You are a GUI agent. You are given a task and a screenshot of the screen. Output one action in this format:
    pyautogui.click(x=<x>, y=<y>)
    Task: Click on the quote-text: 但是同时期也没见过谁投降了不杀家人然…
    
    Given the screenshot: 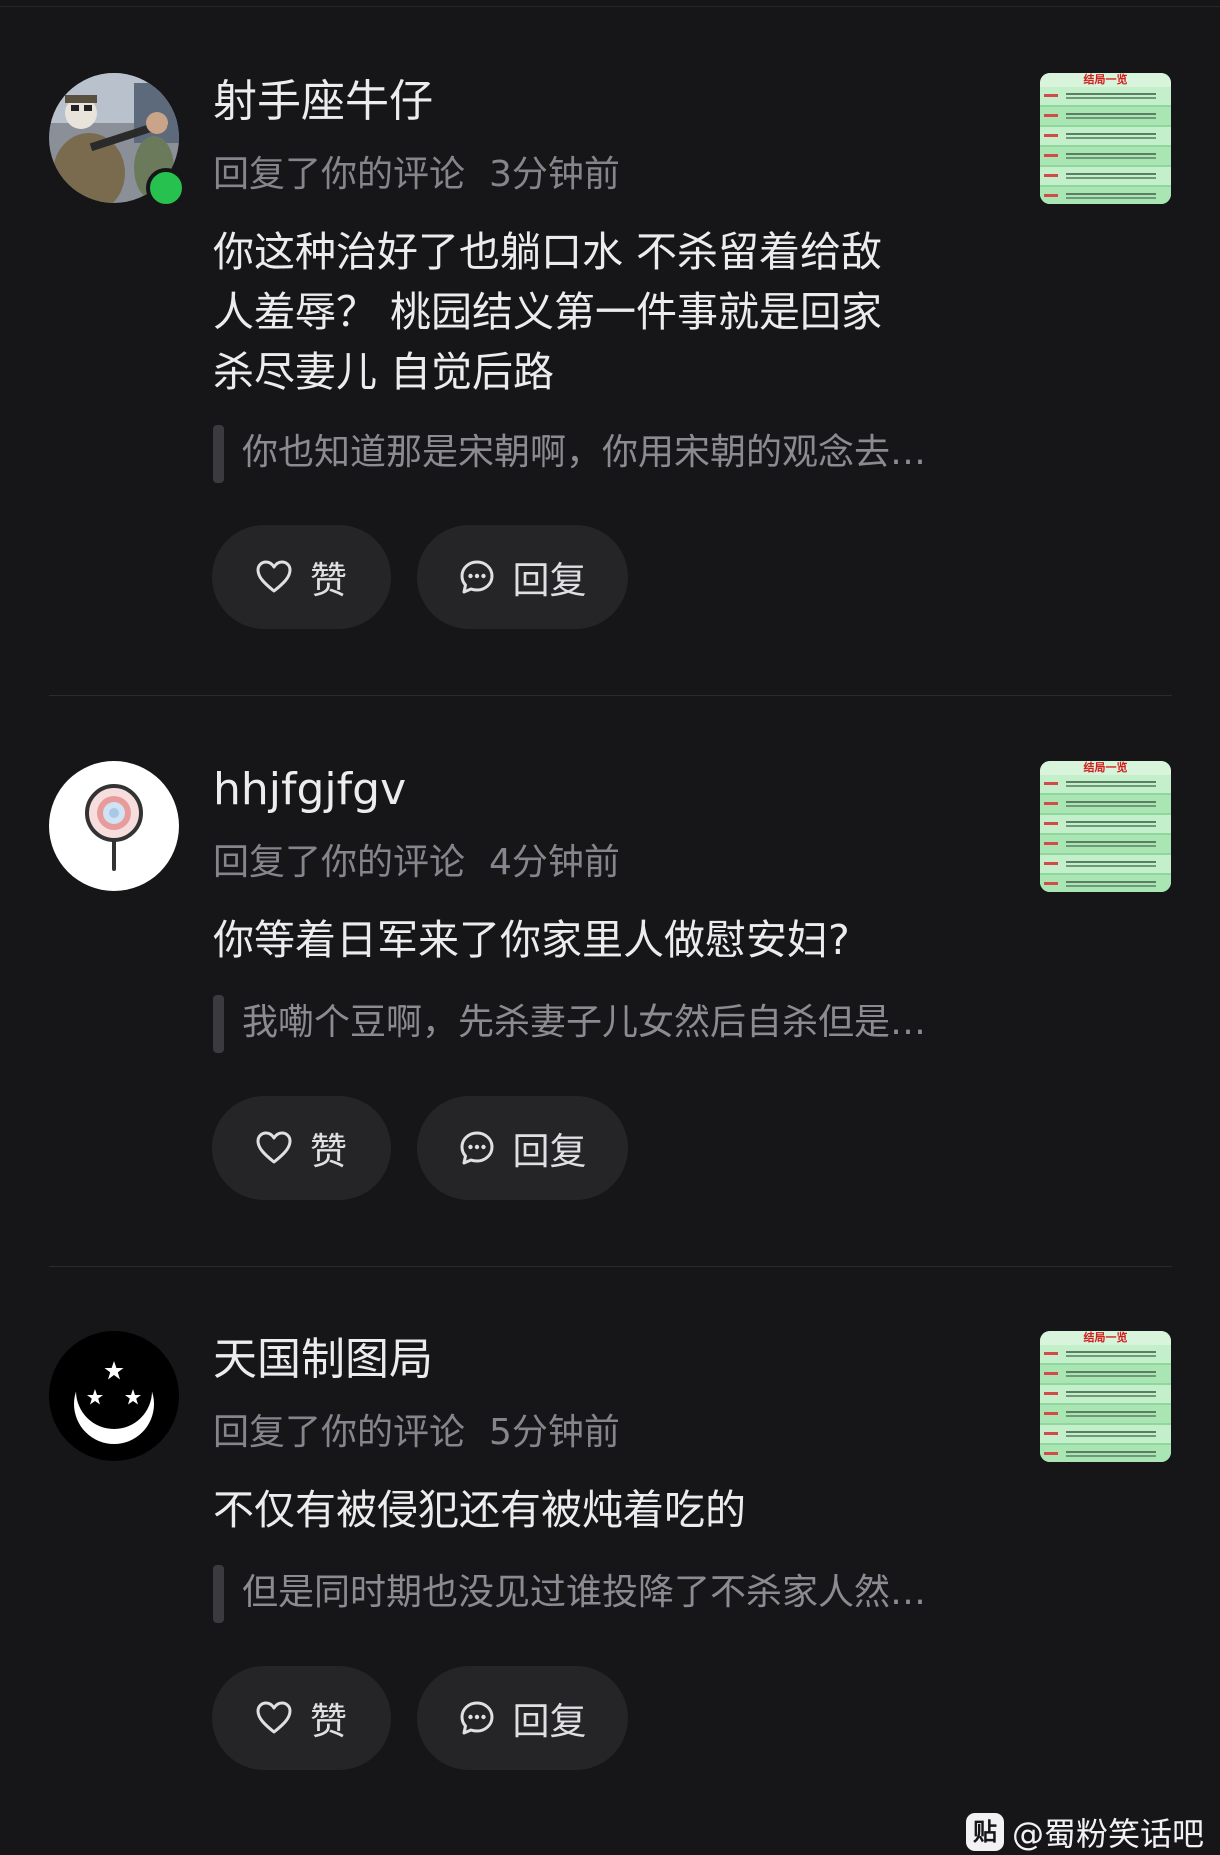 What is the action you would take?
    pyautogui.click(x=584, y=1592)
    